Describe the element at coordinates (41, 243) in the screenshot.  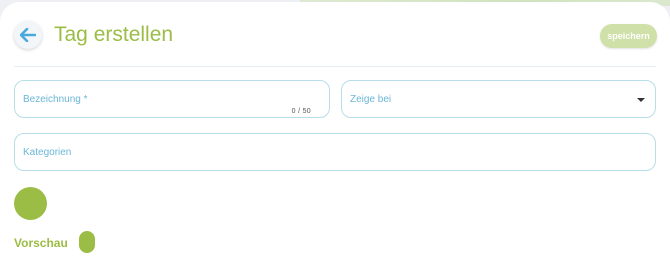
I see `preview-label: Vorschau` at that location.